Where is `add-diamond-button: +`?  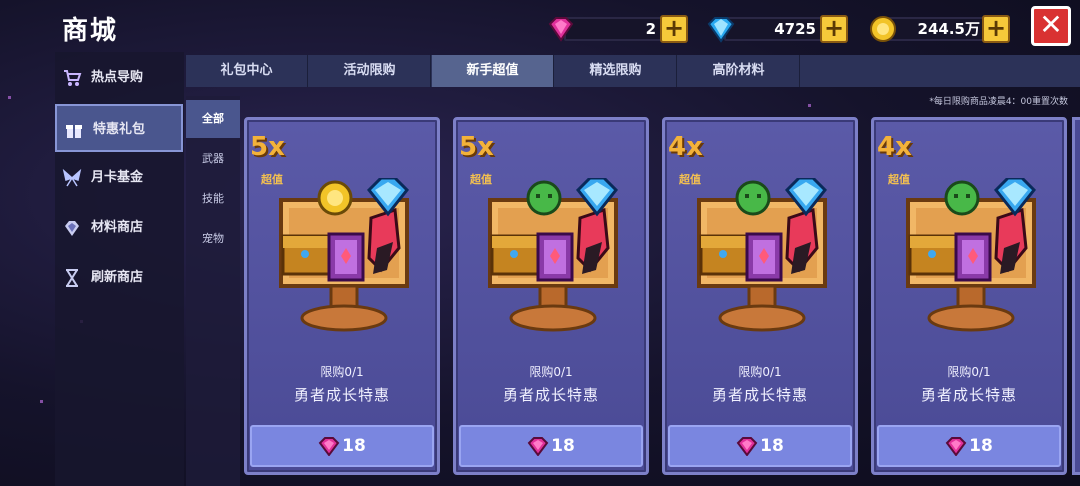
add-diamond-button: + is located at coordinates (834, 29).